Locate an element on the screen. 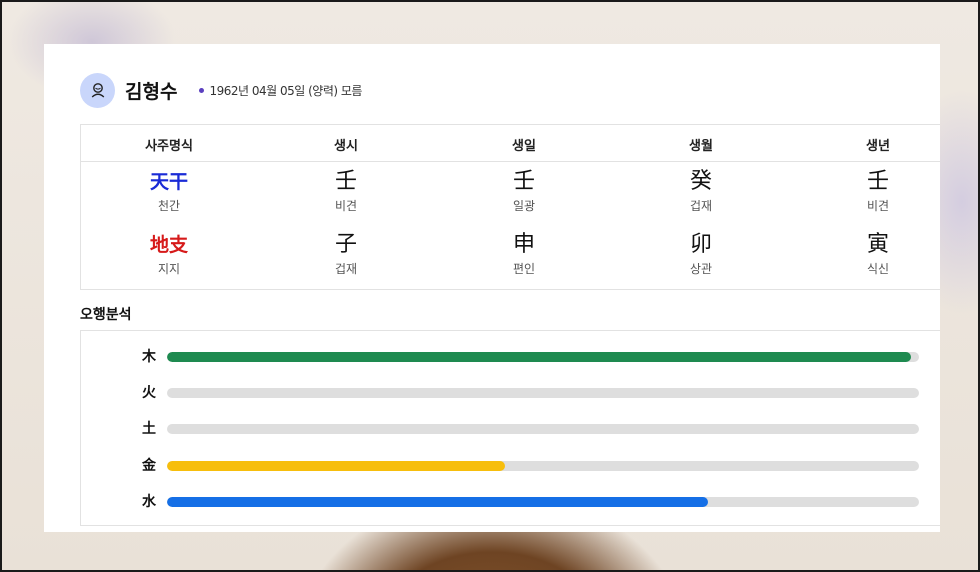 This screenshot has width=980, height=572. header-day: 생일 is located at coordinates (524, 146).